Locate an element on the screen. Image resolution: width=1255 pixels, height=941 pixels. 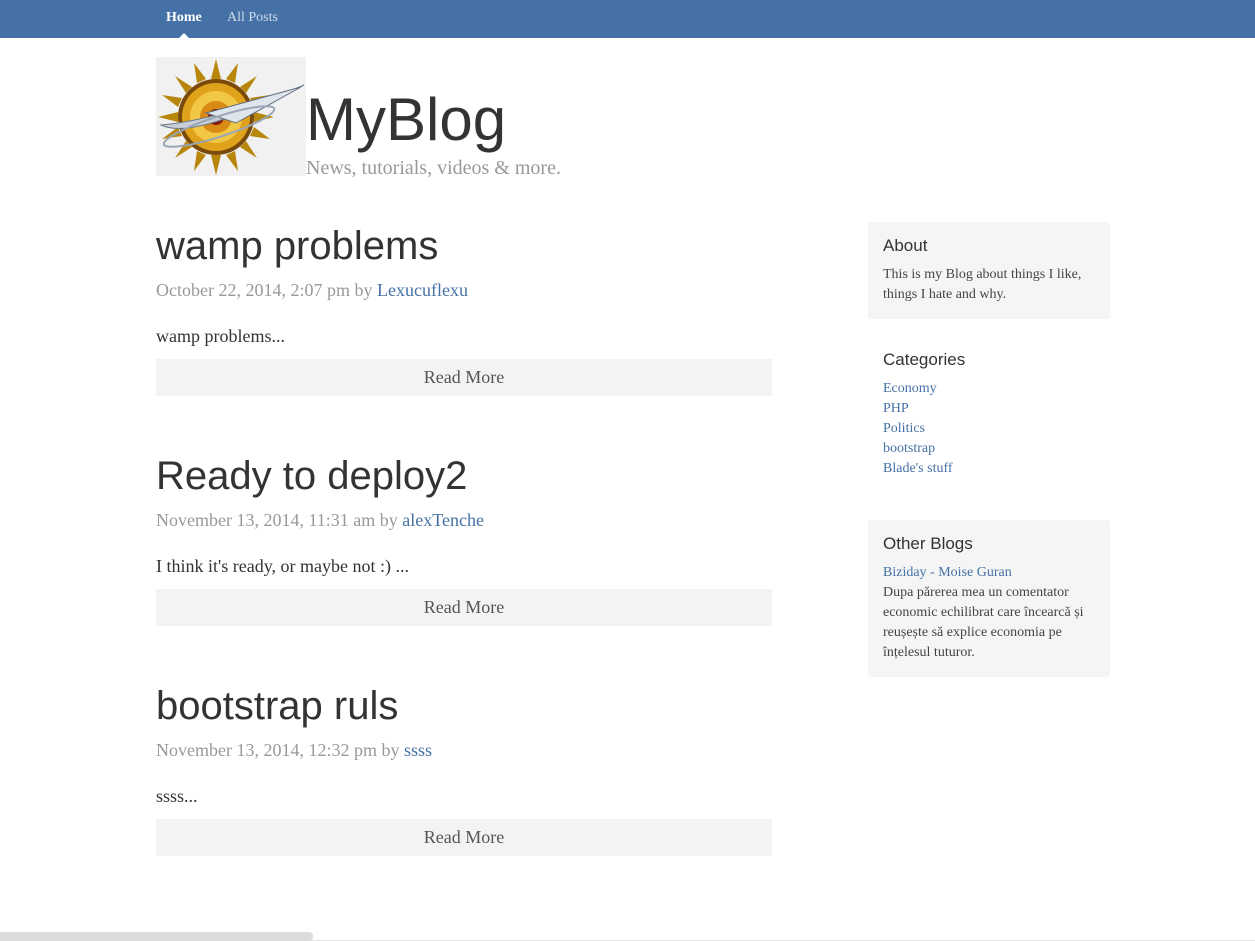
category-link-blades-stuff: Blade's stuff is located at coordinates (989, 469).